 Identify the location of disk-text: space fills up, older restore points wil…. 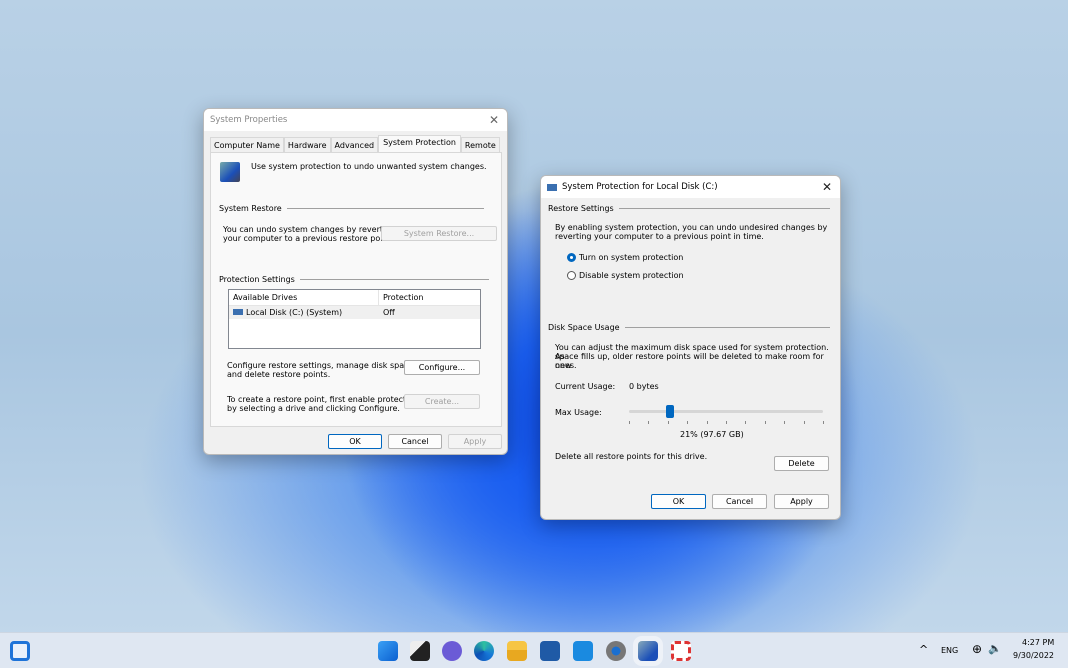
(689, 361).